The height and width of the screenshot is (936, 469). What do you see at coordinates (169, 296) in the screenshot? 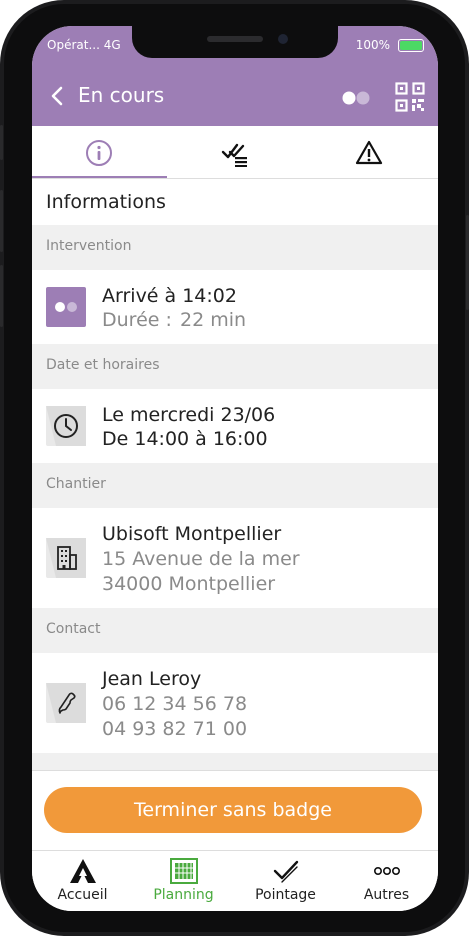
I see `arrival-time: Arrivé à 14:02` at bounding box center [169, 296].